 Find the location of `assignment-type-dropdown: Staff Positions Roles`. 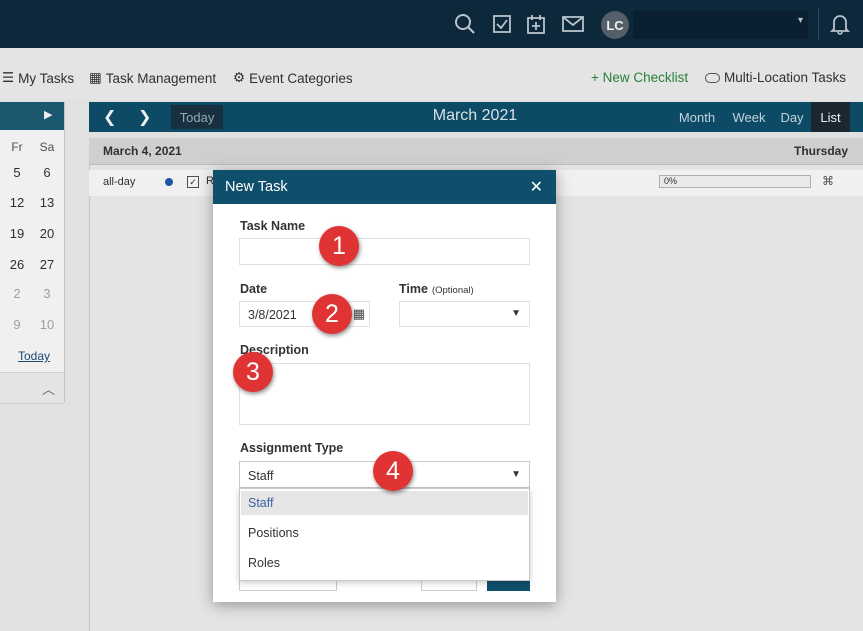

assignment-type-dropdown: Staff Positions Roles is located at coordinates (384, 534).